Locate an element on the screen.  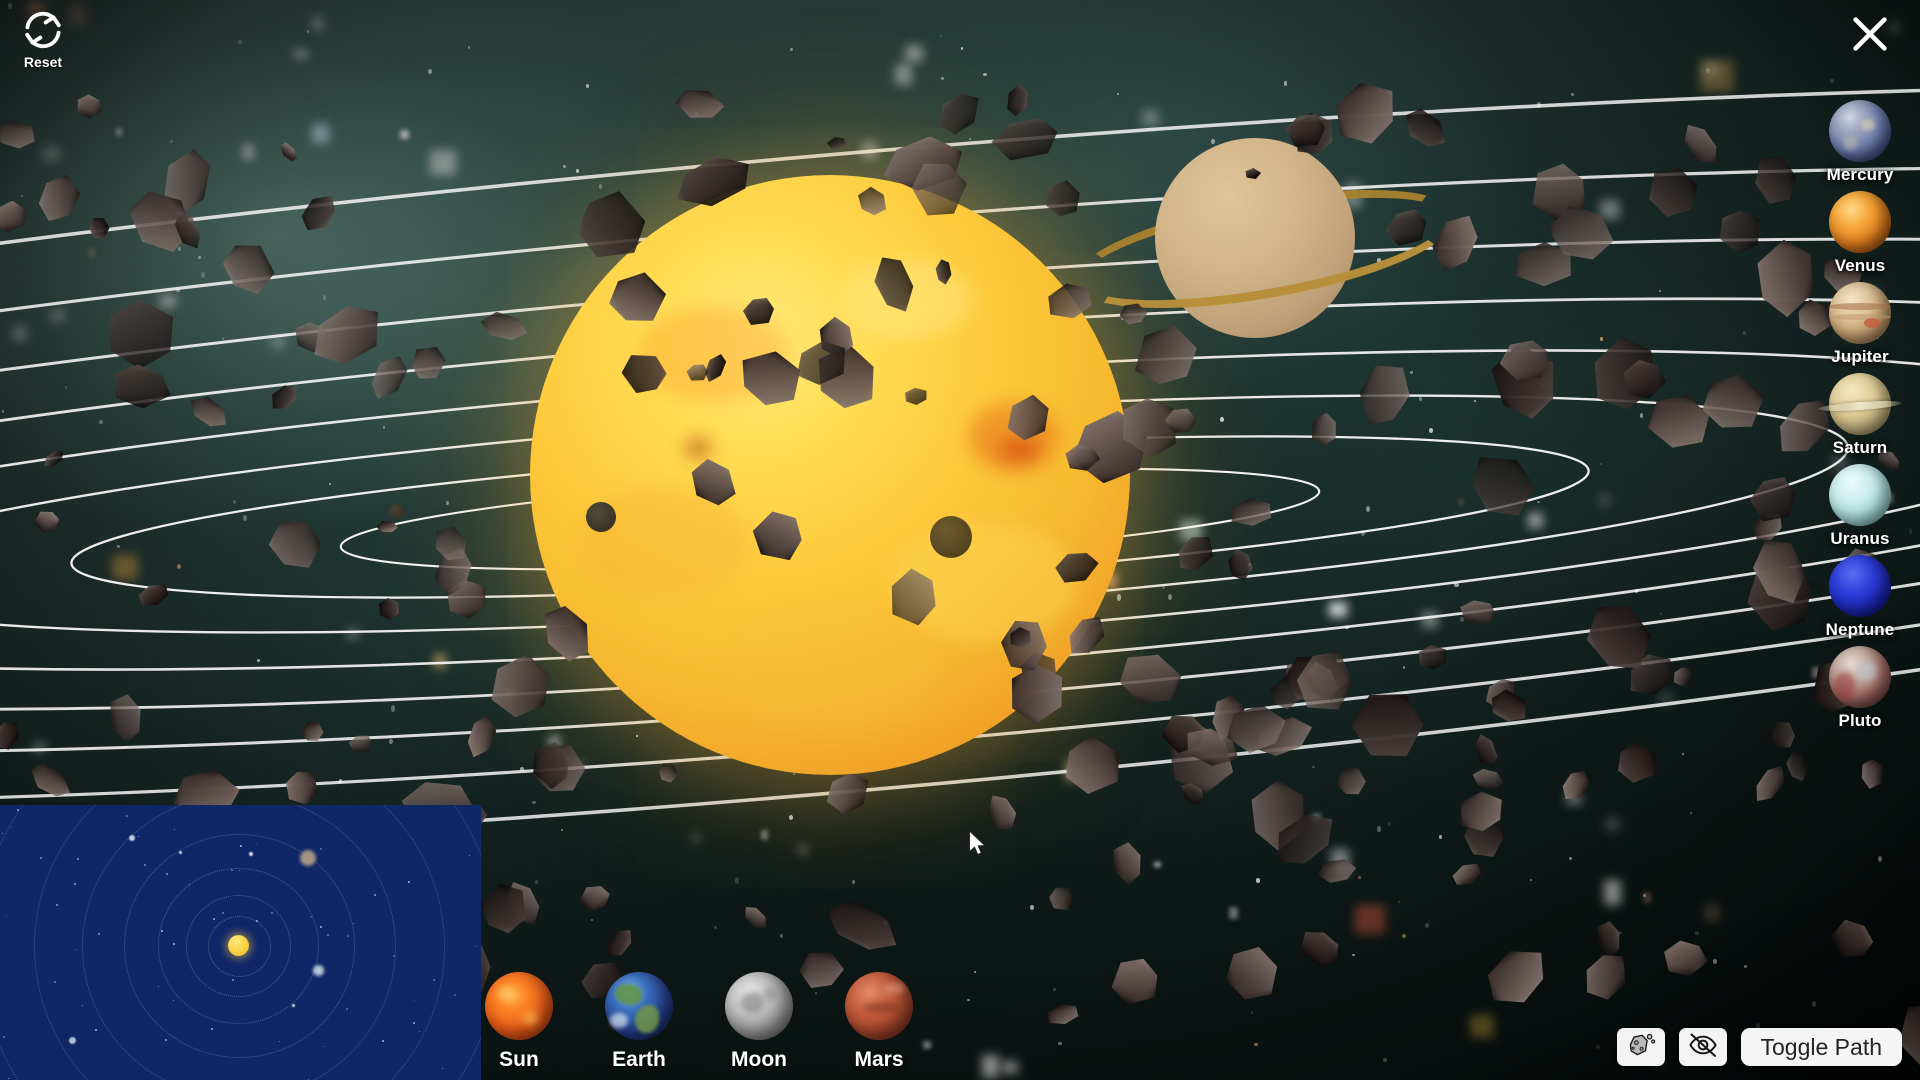
eye-off-icon is located at coordinates (1703, 1047).